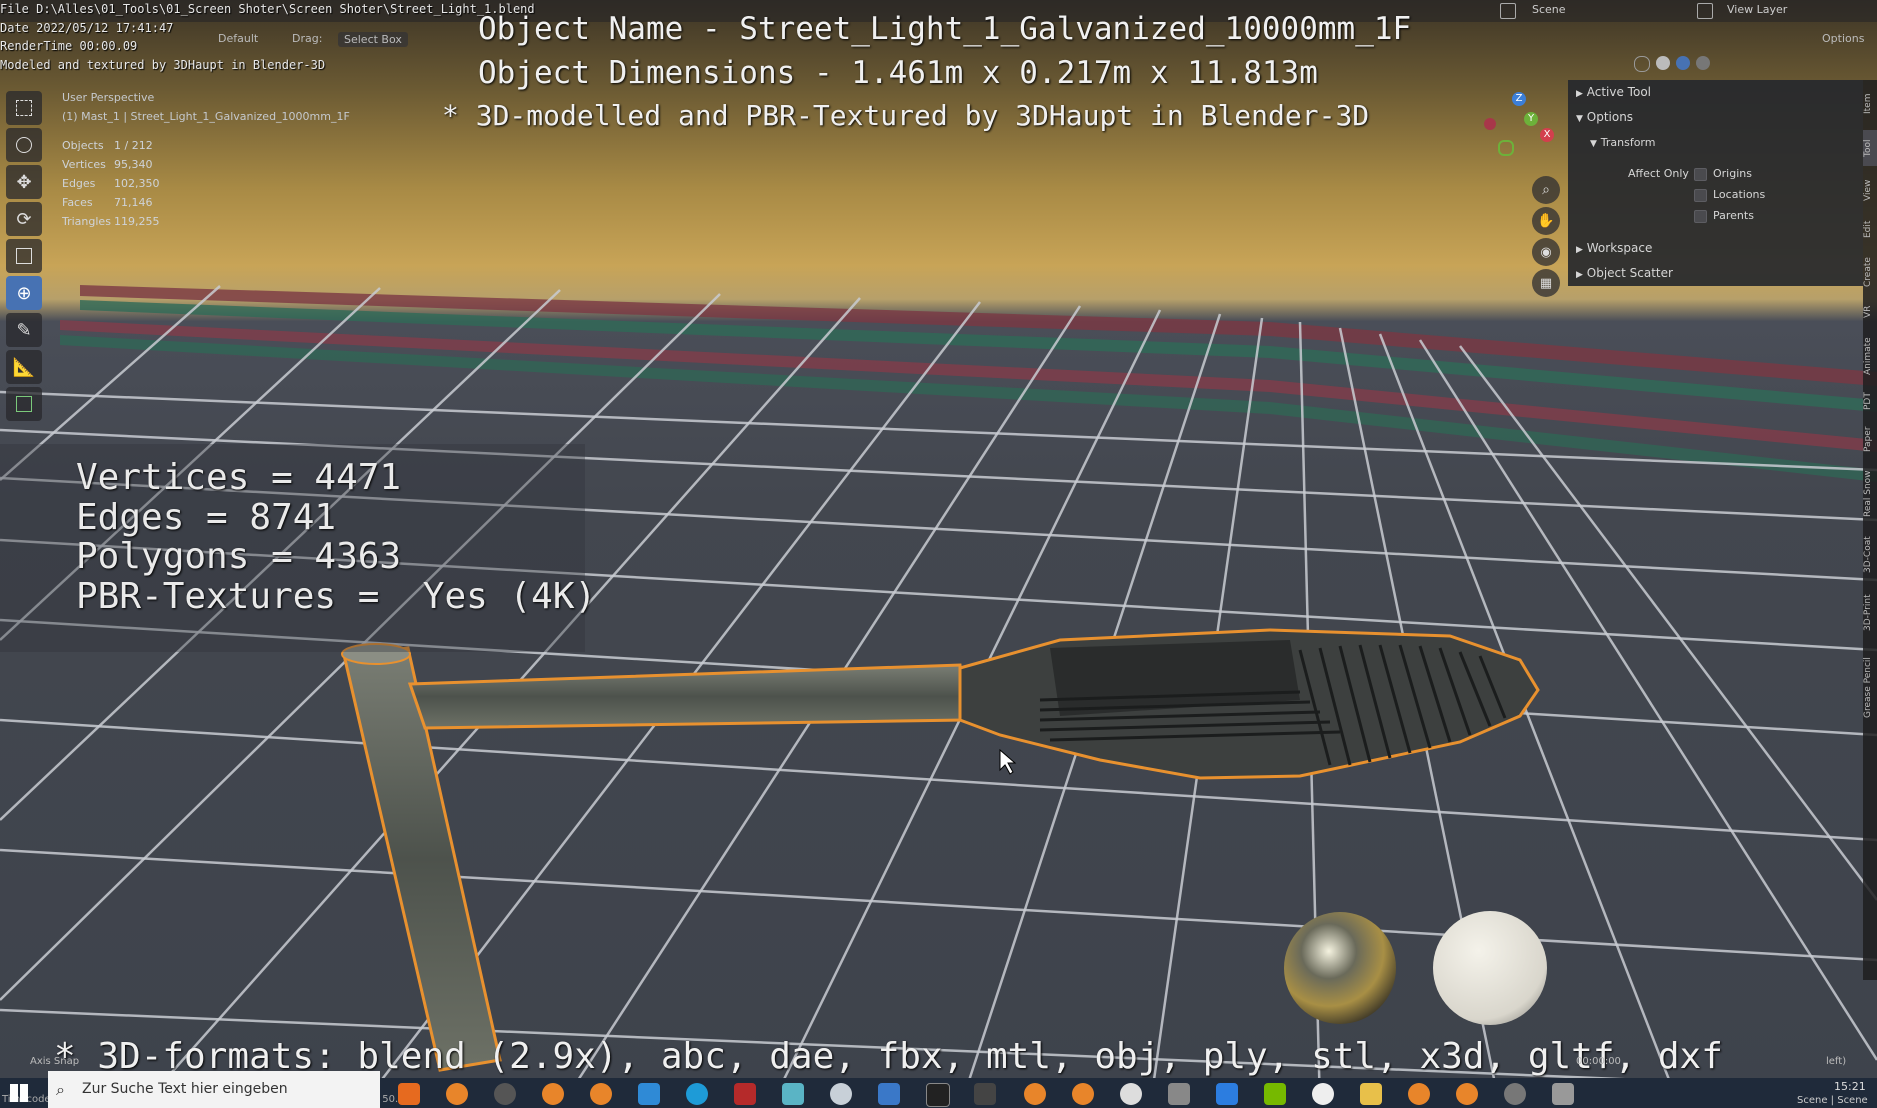 The image size is (1877, 1108). I want to click on terminal-icon, so click(938, 1095).